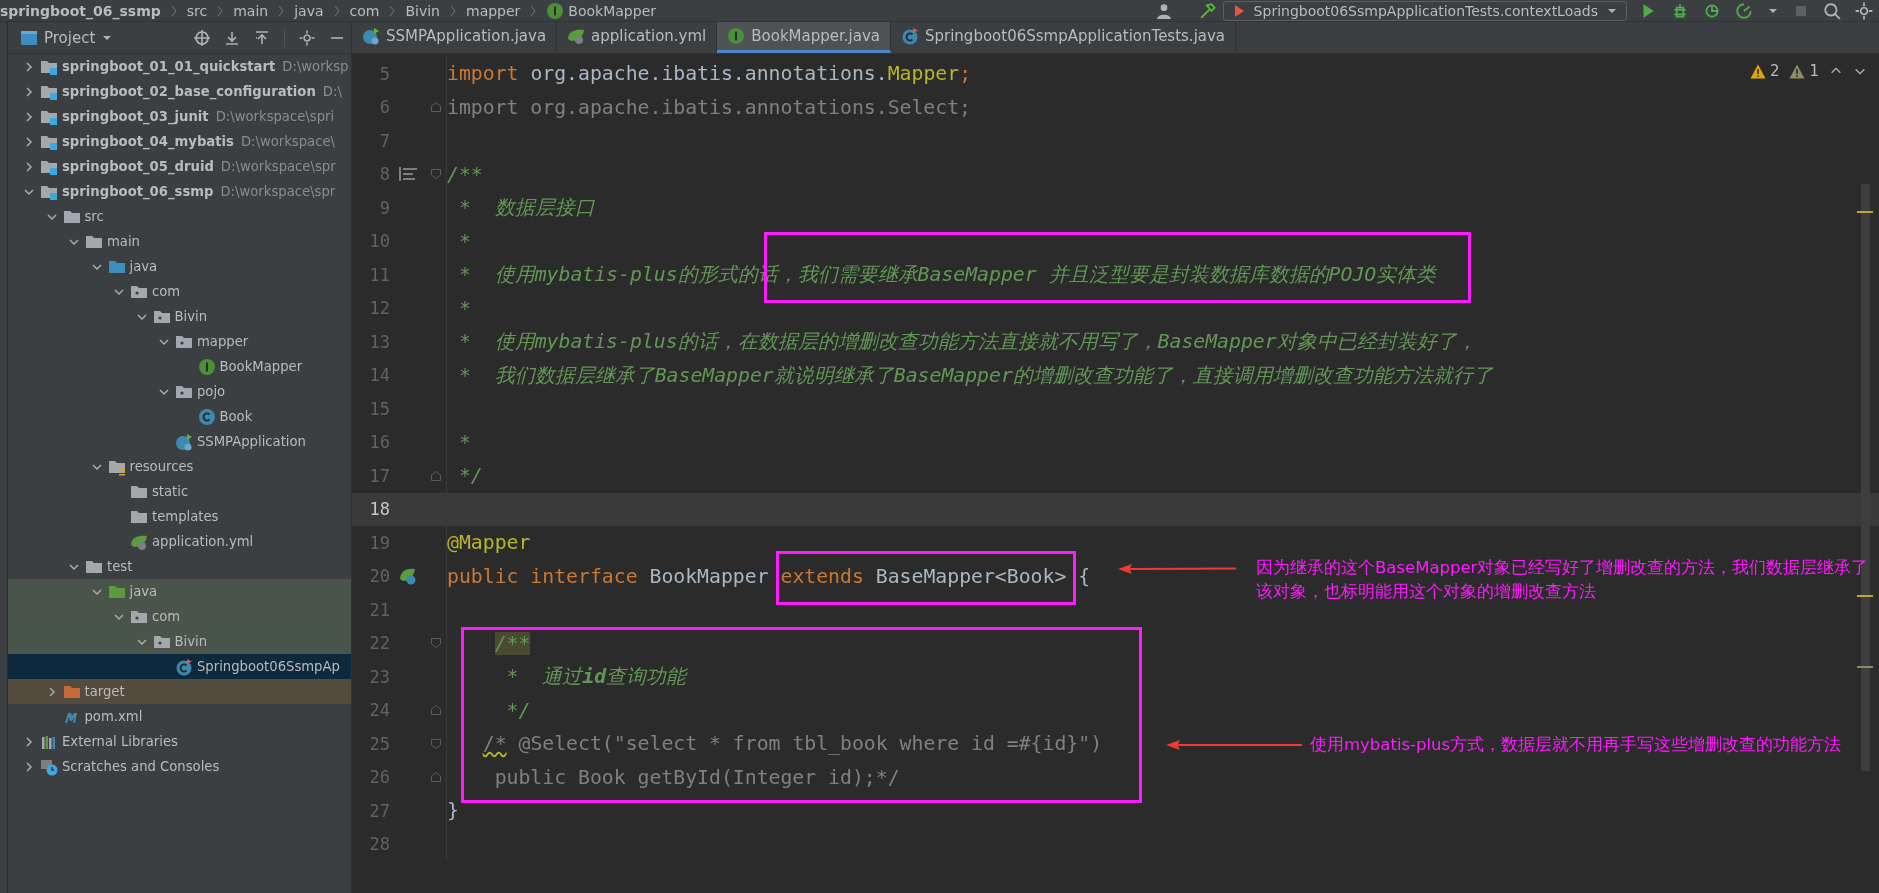 This screenshot has width=1879, height=893. I want to click on line-number: 15, so click(379, 408).